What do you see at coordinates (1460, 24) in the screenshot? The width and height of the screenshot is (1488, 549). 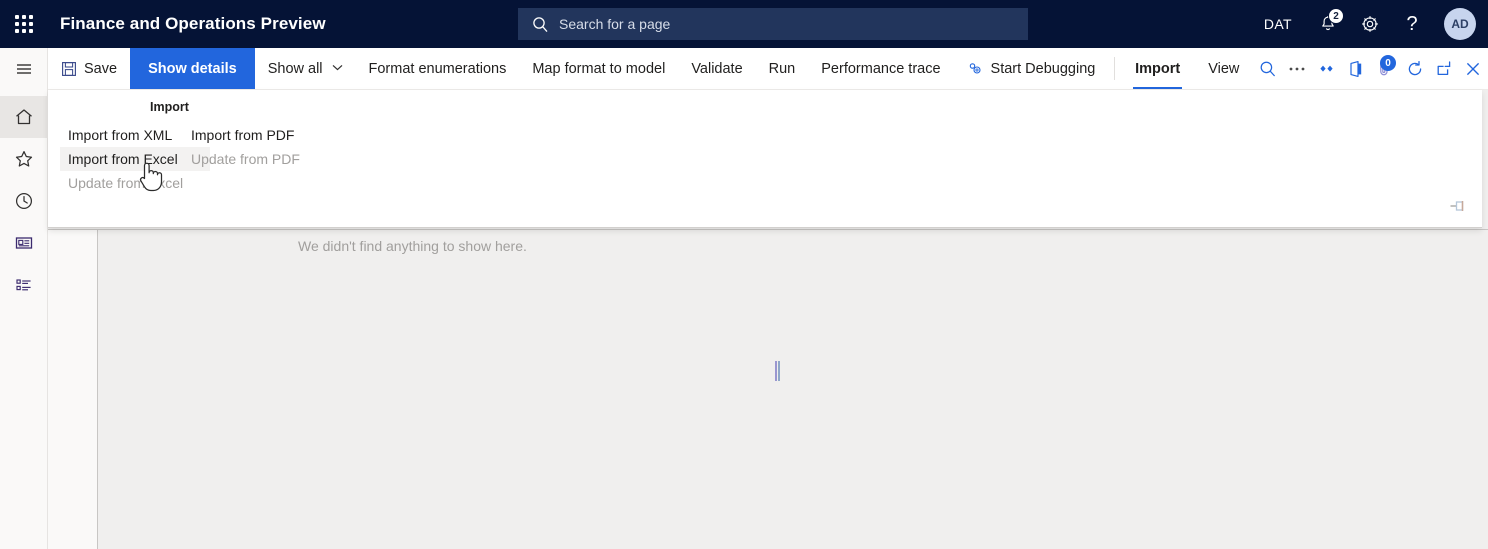 I see `avatar: AD` at bounding box center [1460, 24].